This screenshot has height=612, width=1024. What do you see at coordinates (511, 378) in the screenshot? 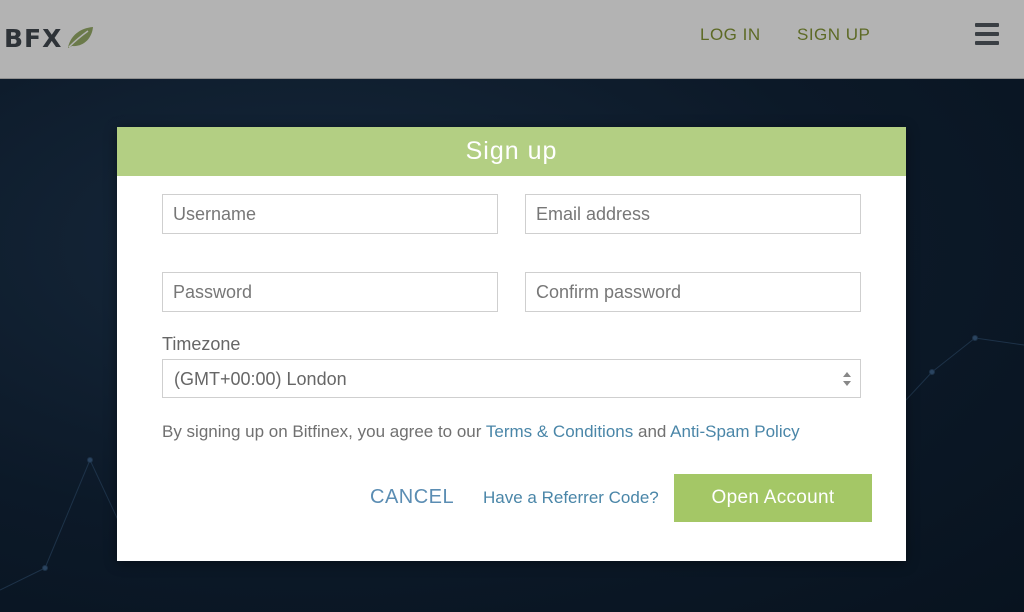
I see `timezone-select: (GMT+00:00) London` at bounding box center [511, 378].